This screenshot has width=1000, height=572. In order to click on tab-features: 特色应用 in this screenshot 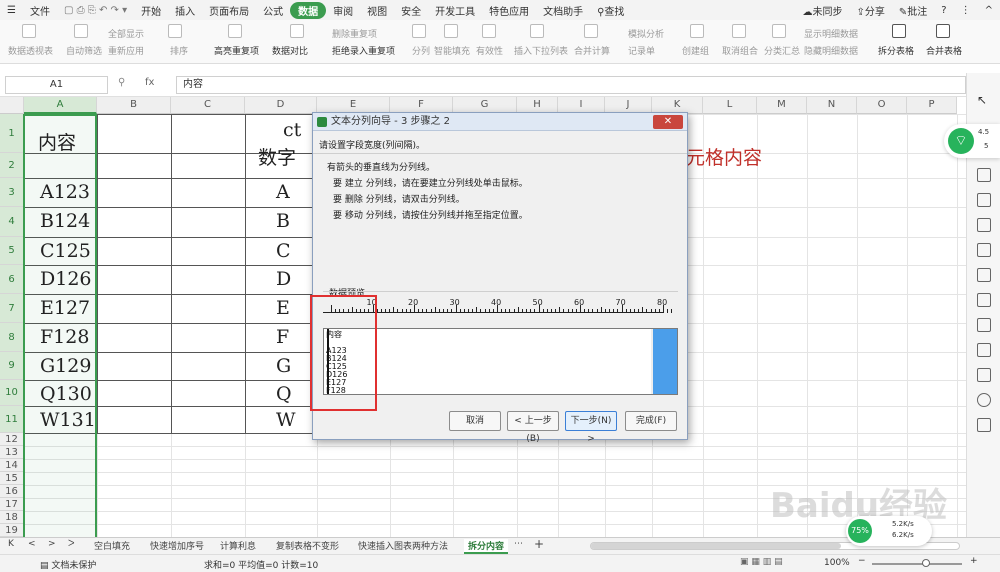, I will do `click(509, 10)`.